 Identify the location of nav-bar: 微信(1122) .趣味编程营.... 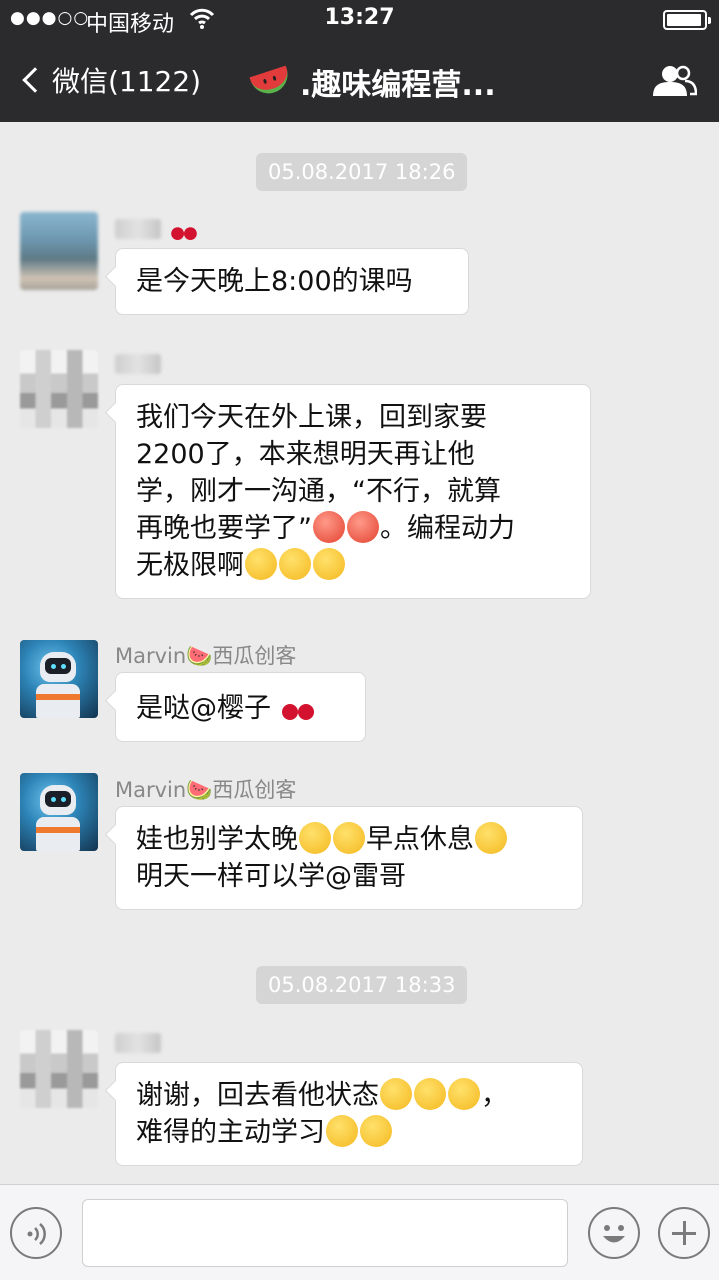
(359, 81).